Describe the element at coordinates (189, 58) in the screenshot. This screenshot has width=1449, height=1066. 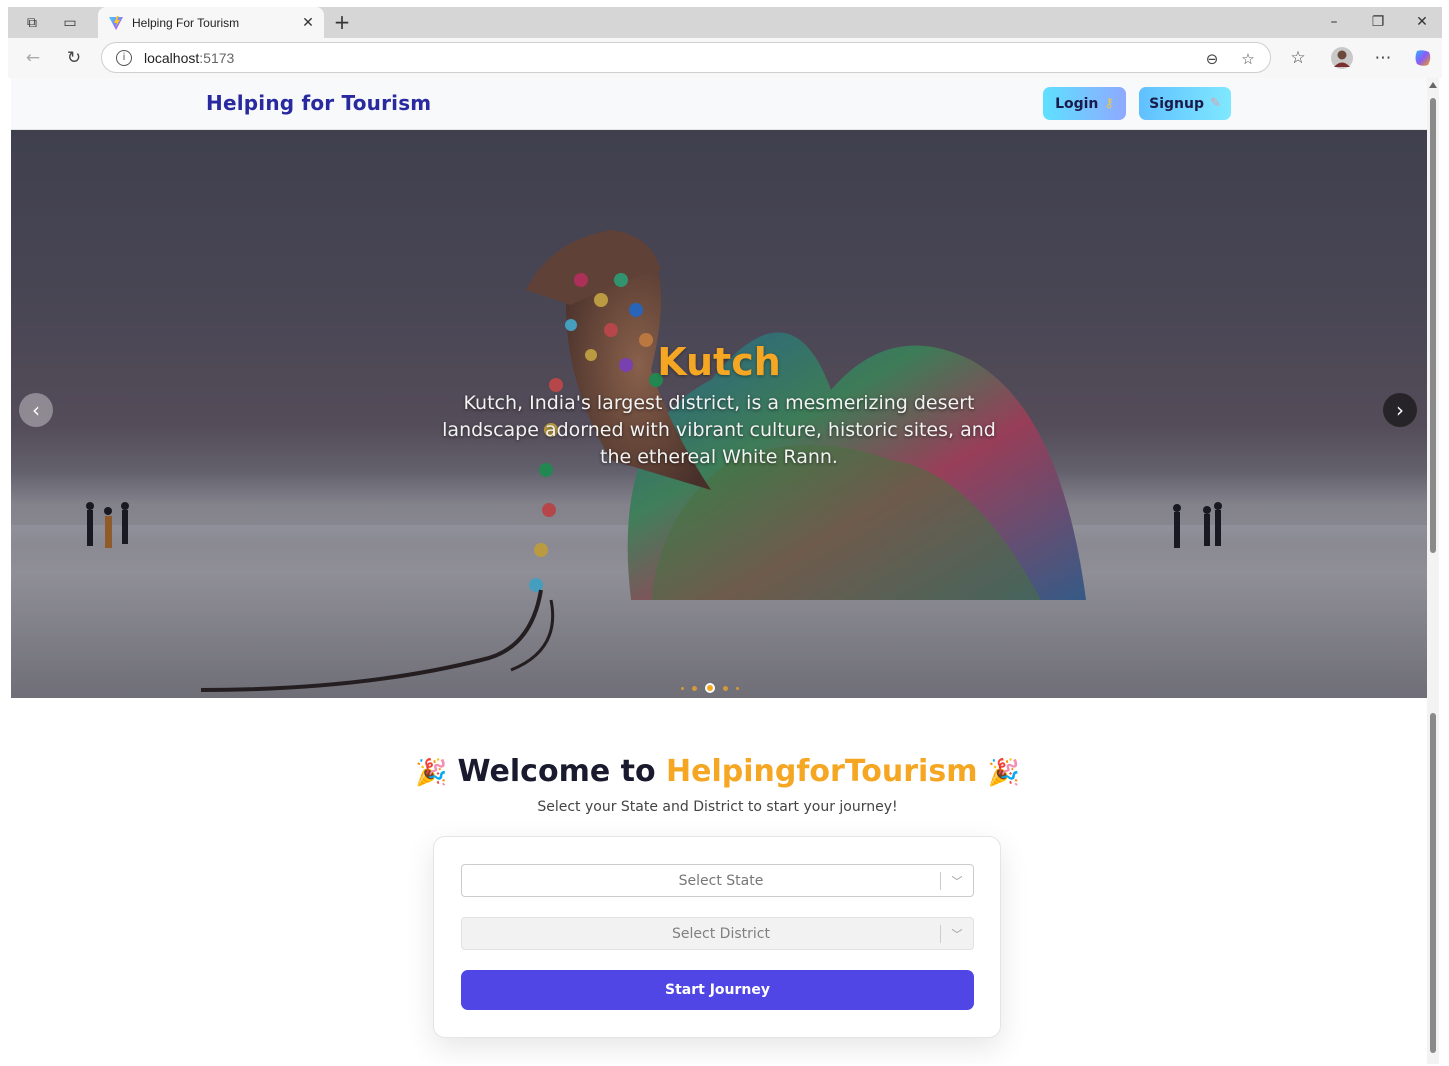
I see `url-text: localhost:5173` at that location.